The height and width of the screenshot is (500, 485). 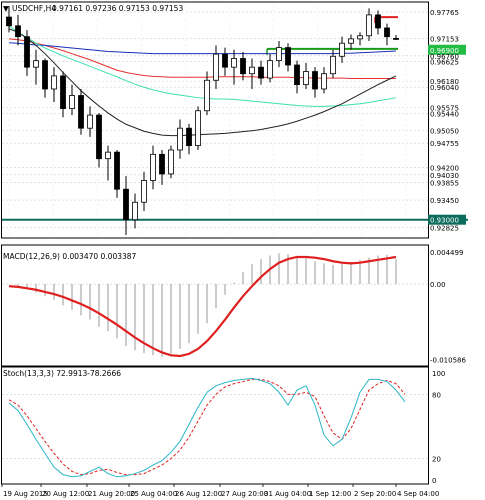 I want to click on macd-axis-label: -0.010586, so click(x=448, y=360).